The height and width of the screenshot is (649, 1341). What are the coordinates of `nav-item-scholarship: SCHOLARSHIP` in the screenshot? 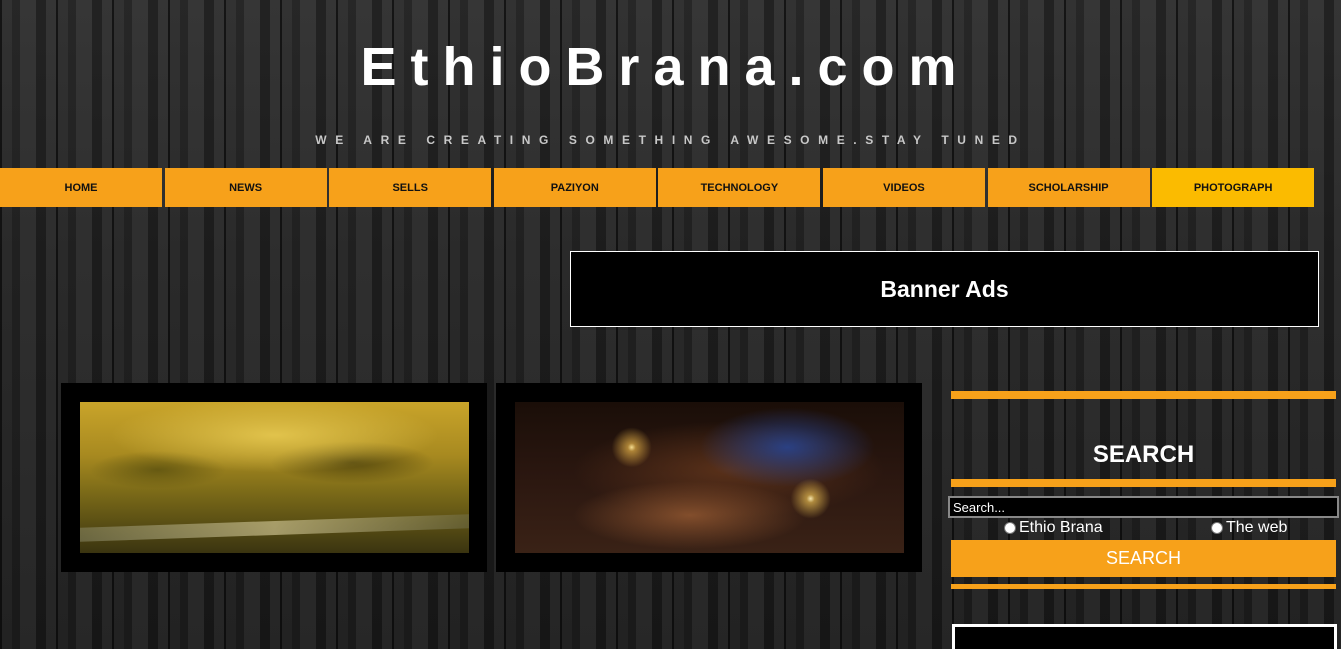 It's located at (1068, 187).